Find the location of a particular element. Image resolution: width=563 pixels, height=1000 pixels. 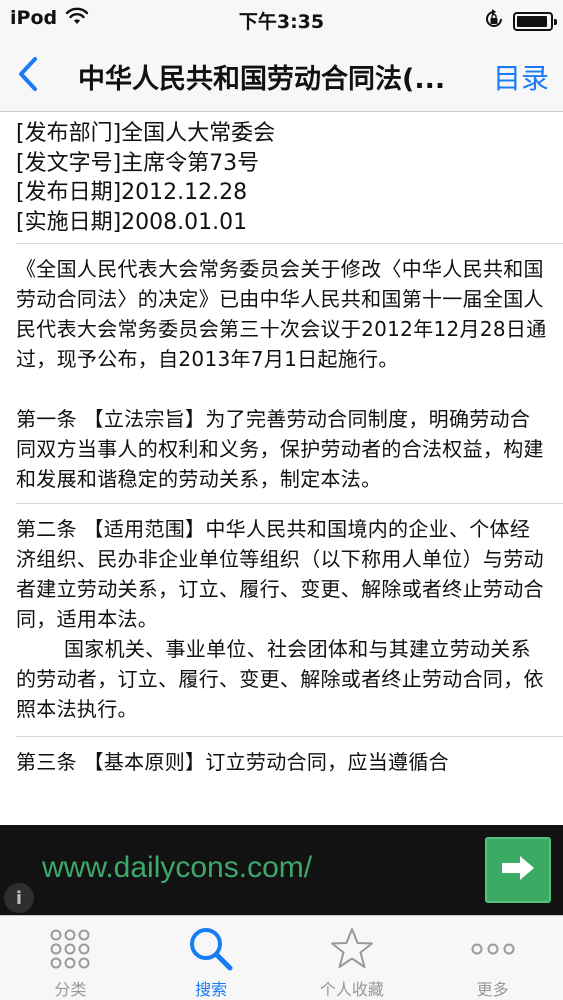

chevron-left-icon is located at coordinates (28, 76).